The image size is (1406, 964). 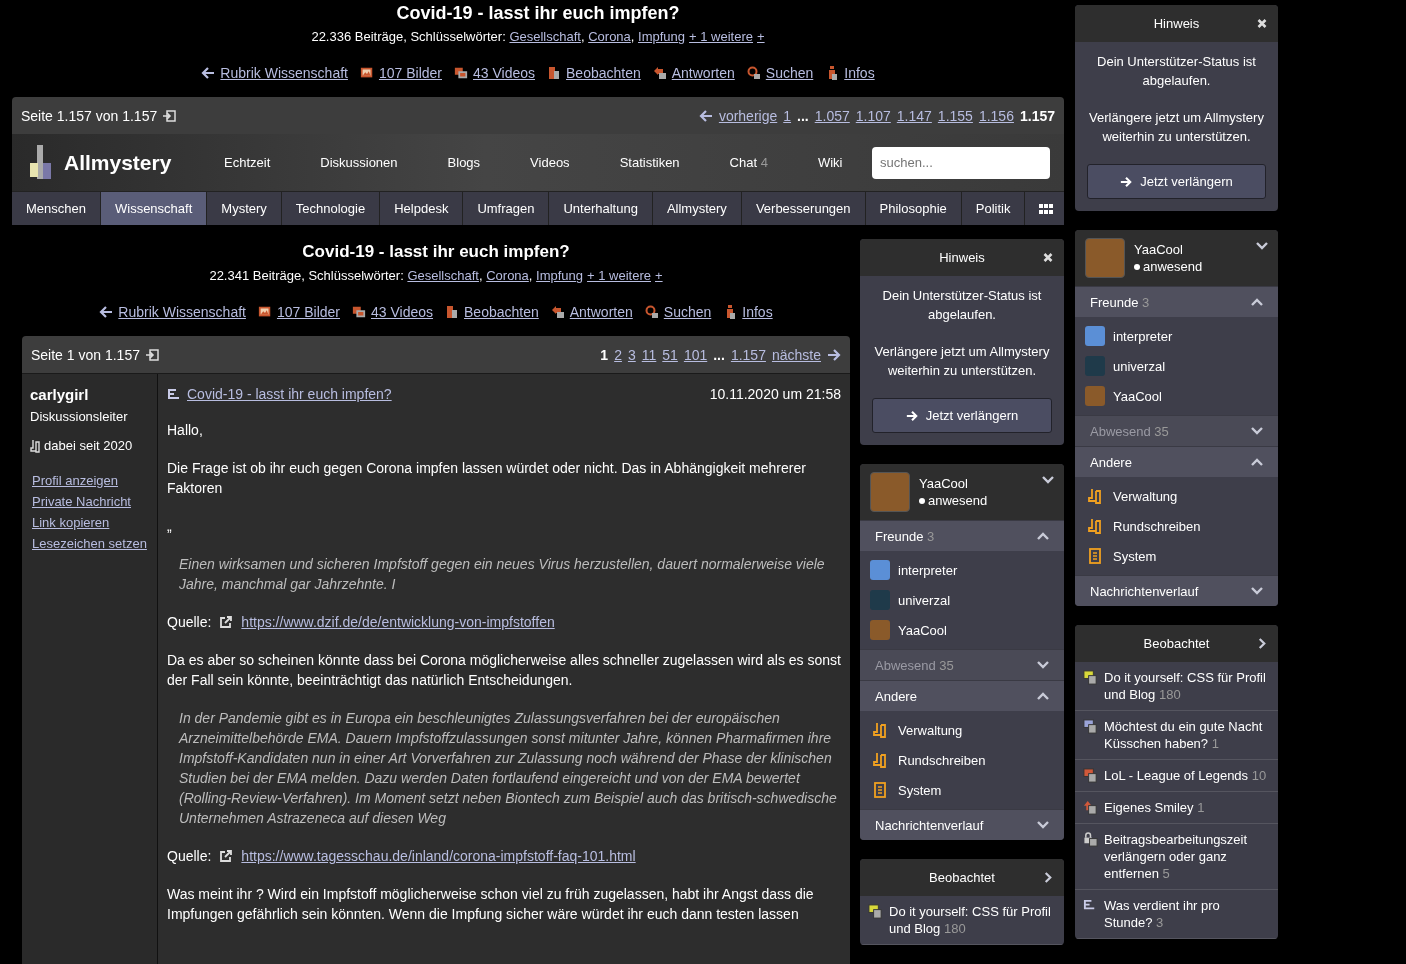 What do you see at coordinates (748, 115) in the screenshot?
I see `previous-page-link: vorherige` at bounding box center [748, 115].